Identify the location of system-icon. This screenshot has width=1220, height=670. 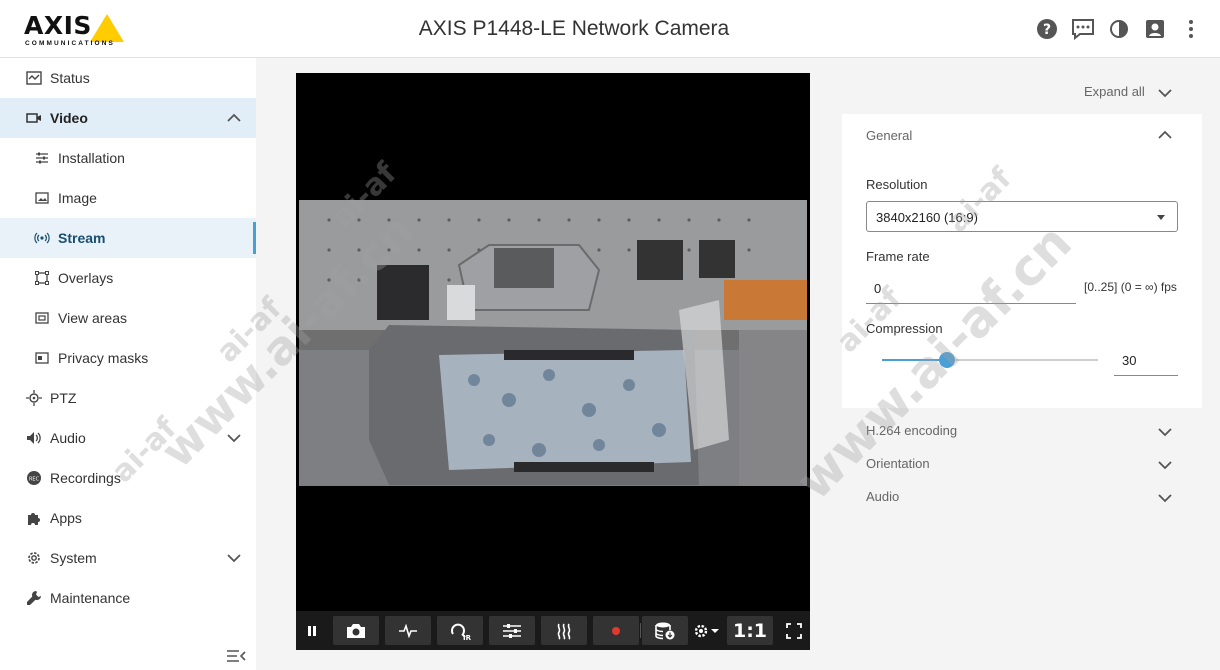
(34, 558).